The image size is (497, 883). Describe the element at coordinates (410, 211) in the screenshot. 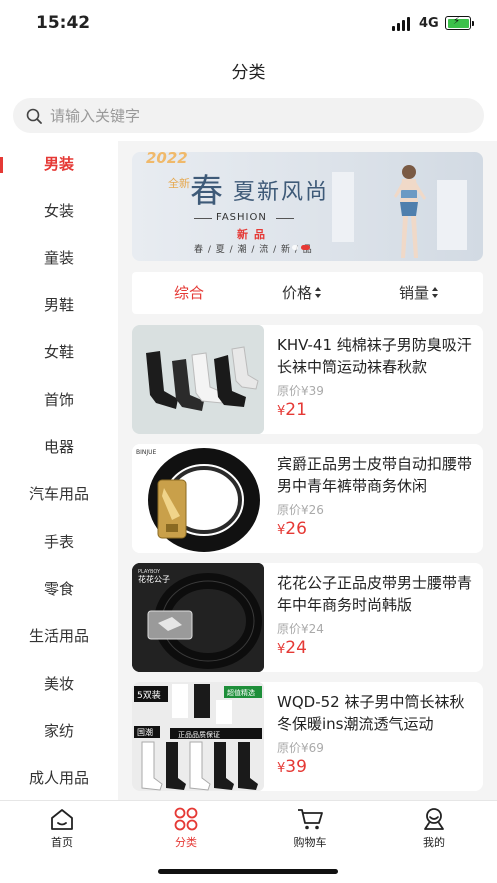

I see `model-figure` at that location.